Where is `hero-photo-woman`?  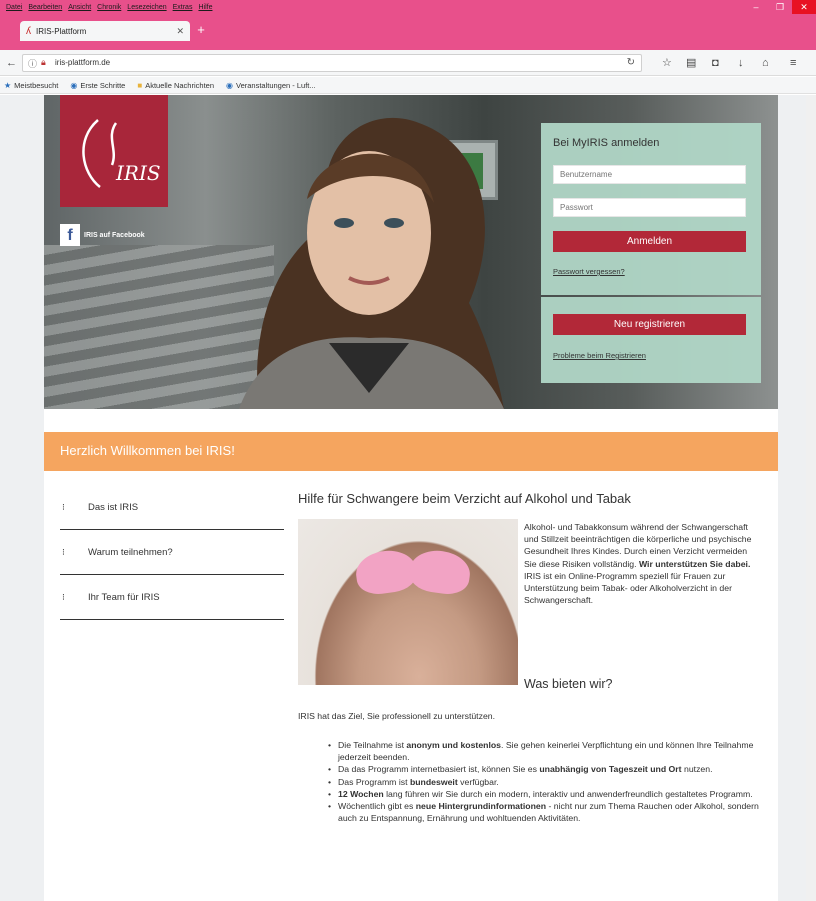
hero-photo-woman is located at coordinates (371, 263).